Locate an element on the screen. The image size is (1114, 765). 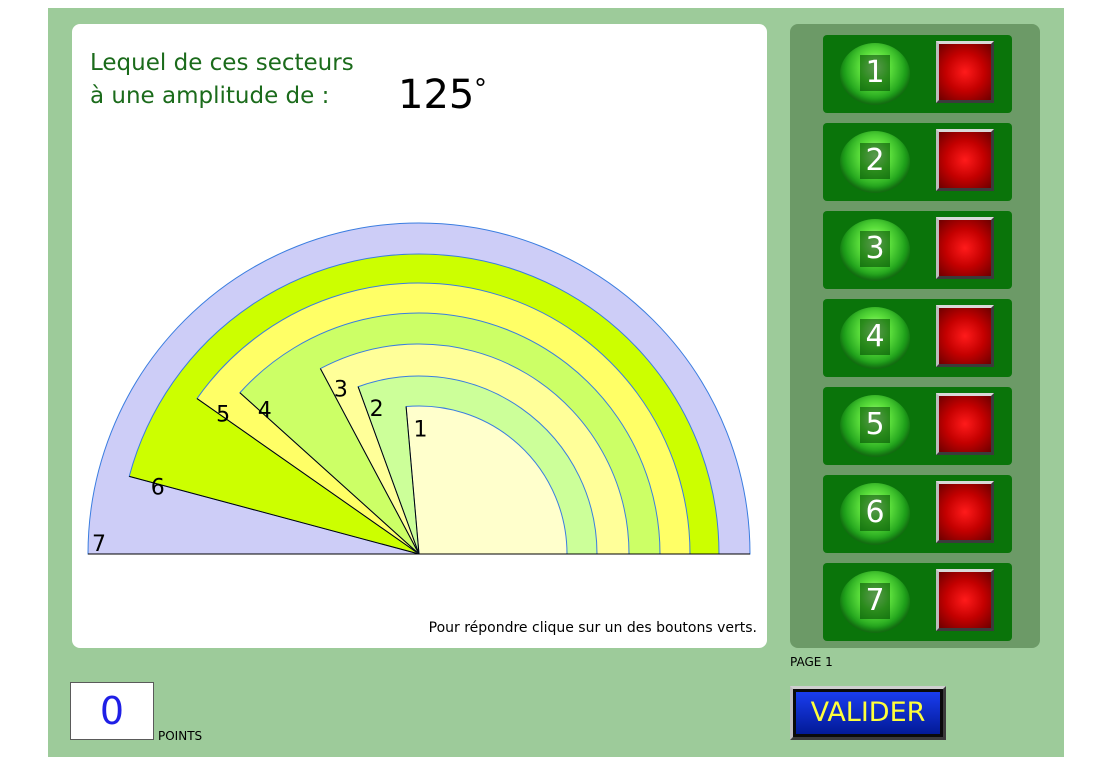
choice-row-4: 4 is located at coordinates (917, 338).